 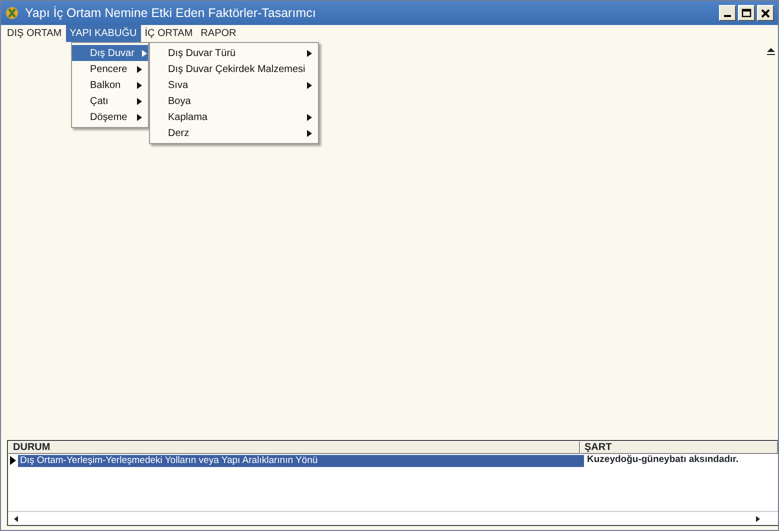 I want to click on scroll-left-arrow-icon, so click(x=16, y=518).